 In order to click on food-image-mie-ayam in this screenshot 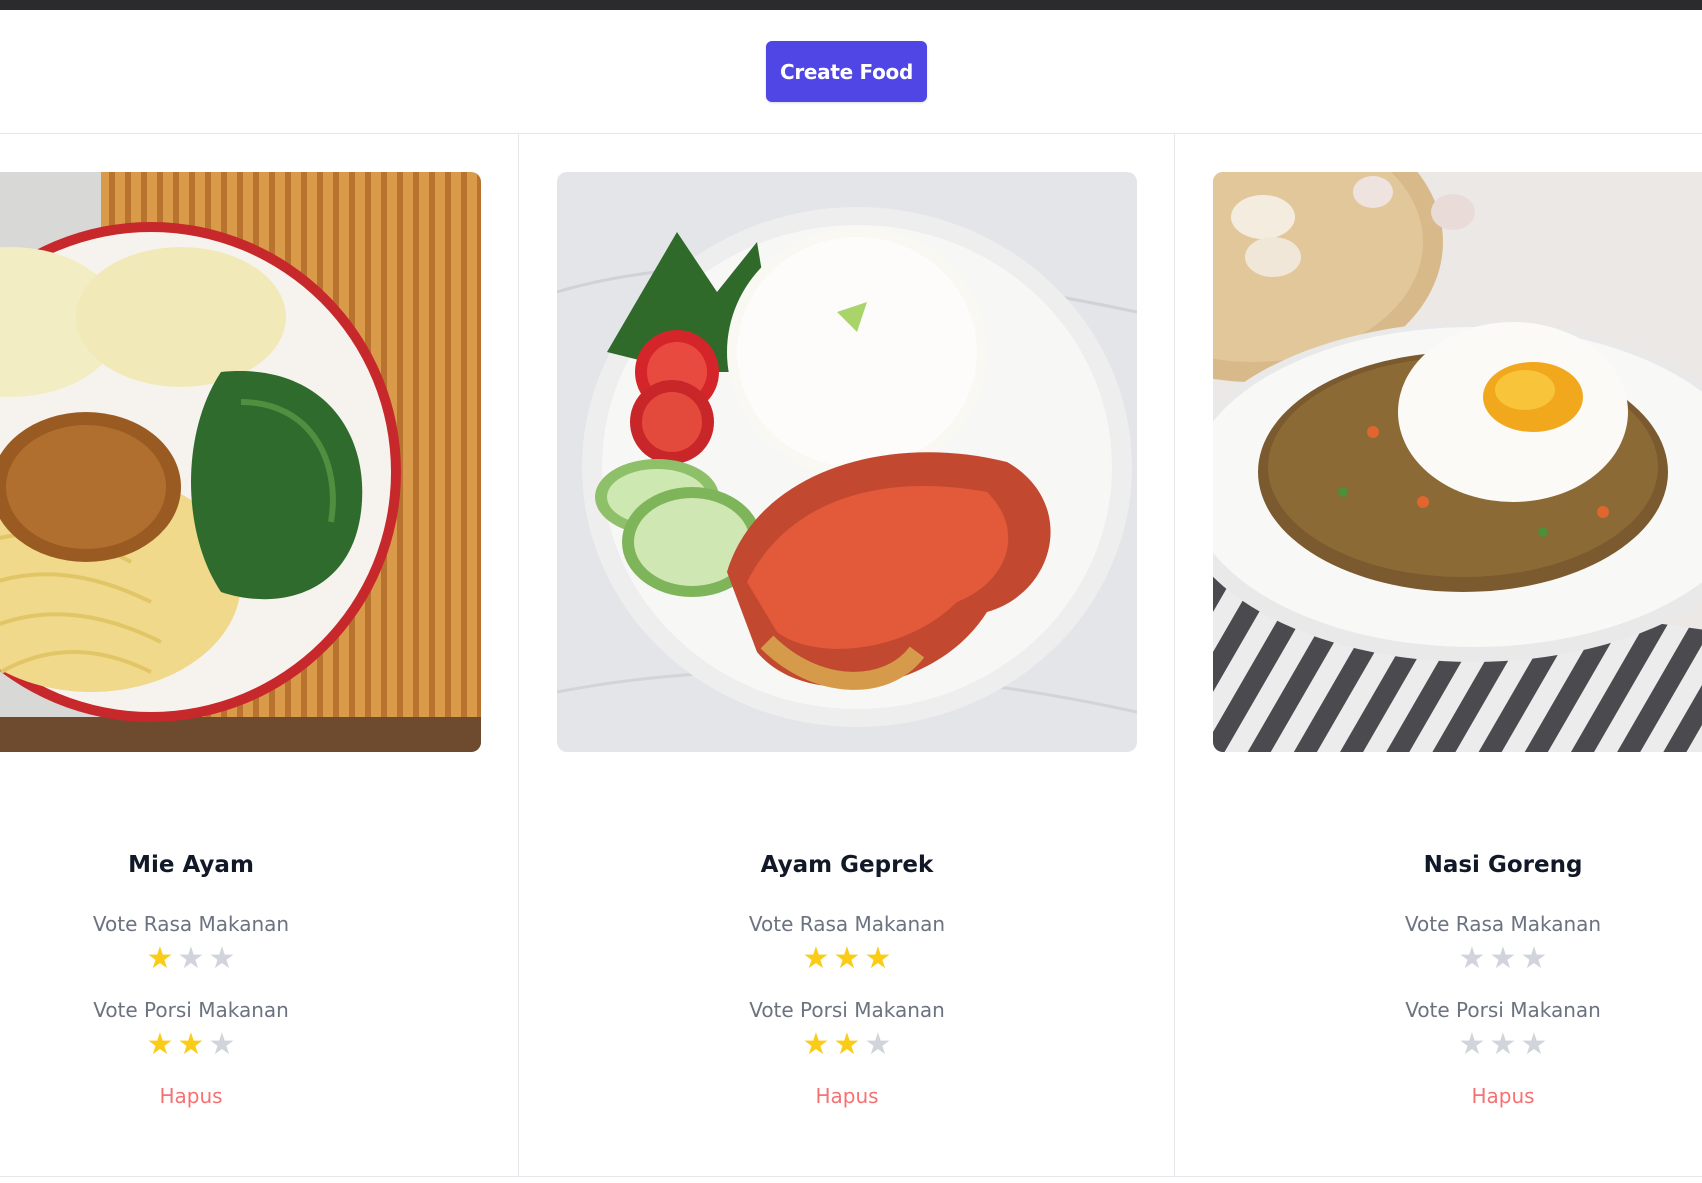, I will do `click(240, 462)`.